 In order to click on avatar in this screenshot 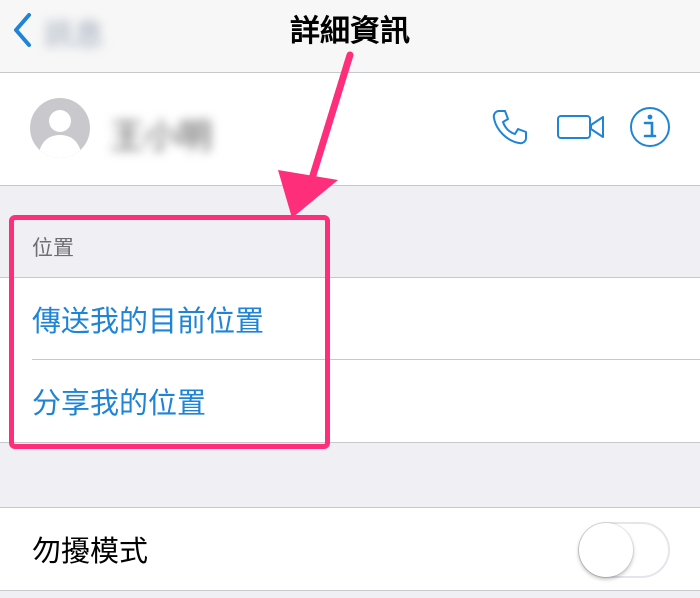, I will do `click(60, 128)`.